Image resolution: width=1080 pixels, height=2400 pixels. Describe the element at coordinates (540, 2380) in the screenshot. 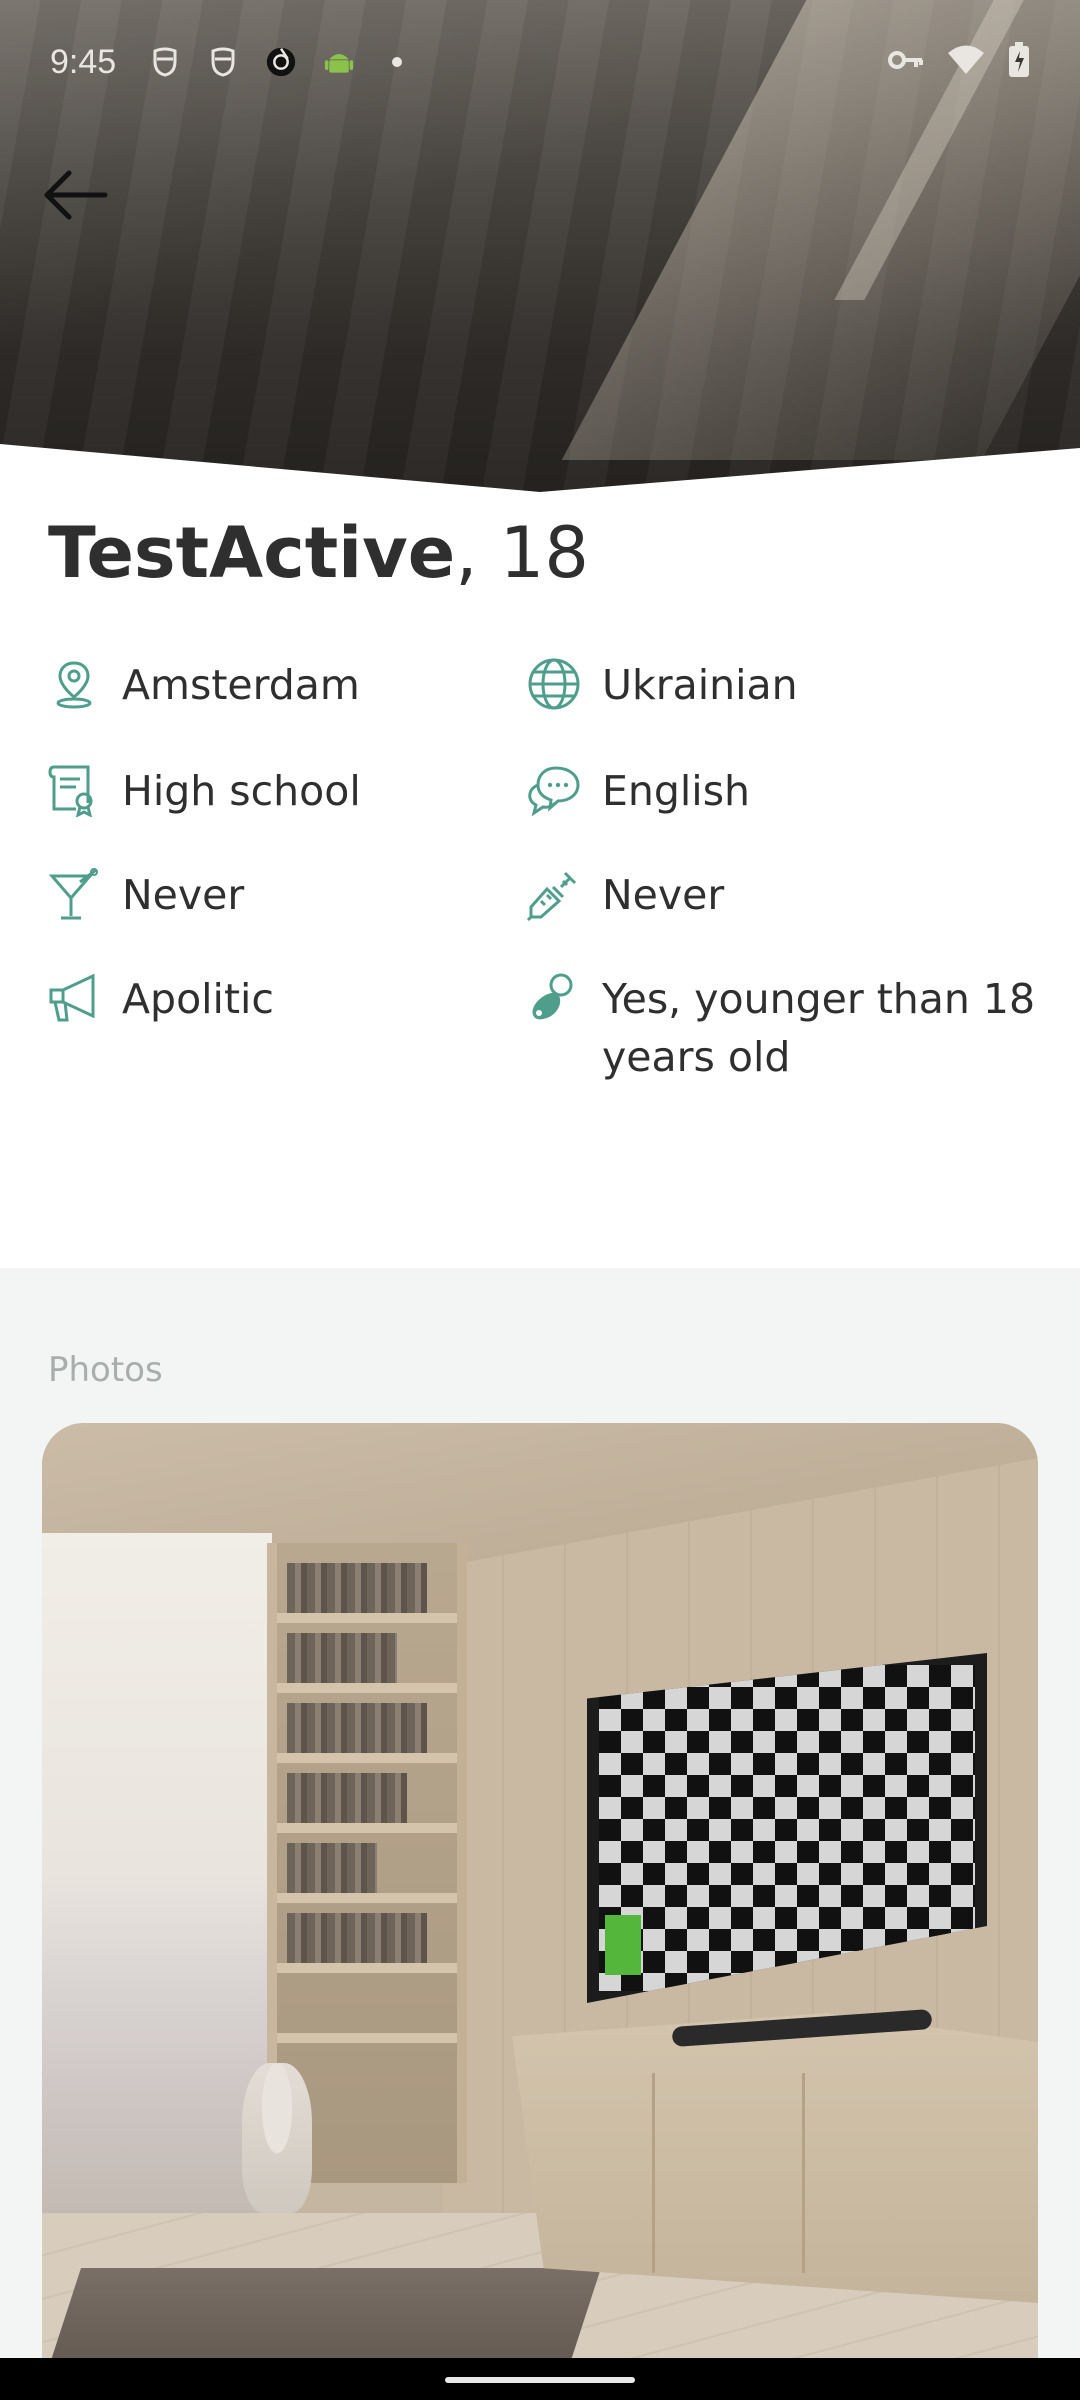

I see `home-gesture-handle` at that location.